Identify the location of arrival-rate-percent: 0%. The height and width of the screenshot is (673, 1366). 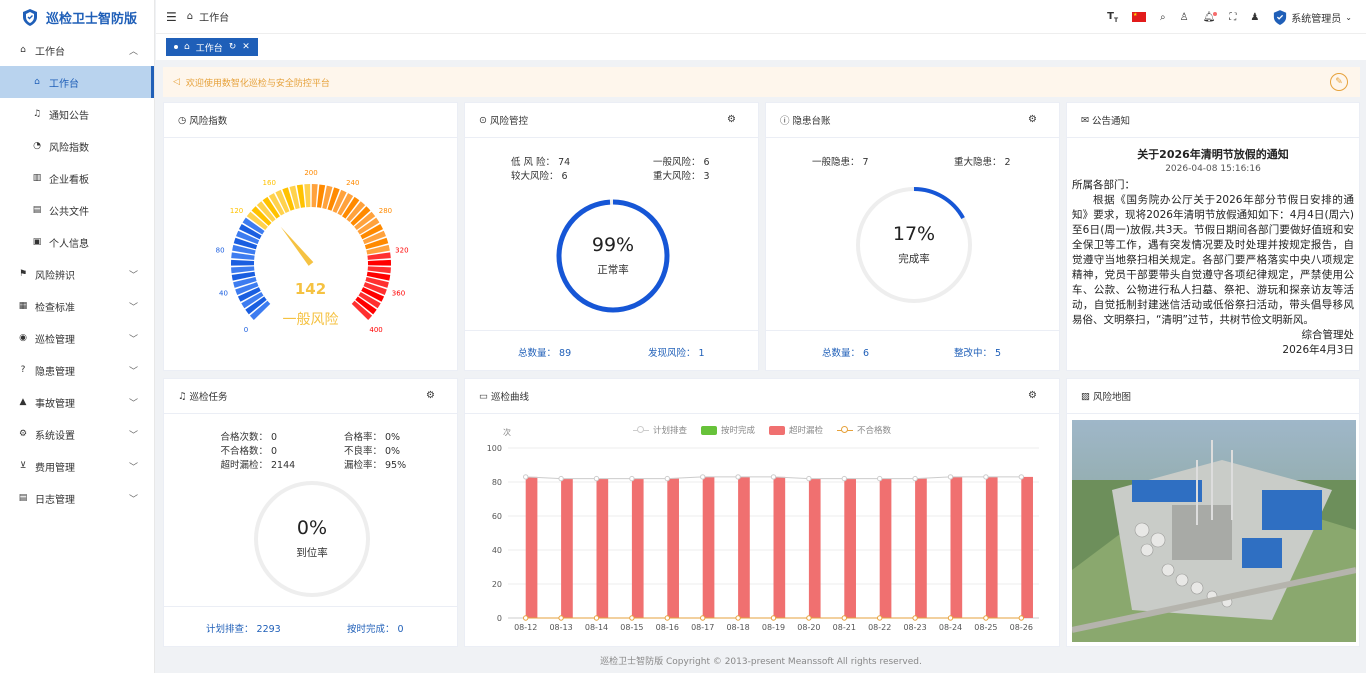
(312, 528).